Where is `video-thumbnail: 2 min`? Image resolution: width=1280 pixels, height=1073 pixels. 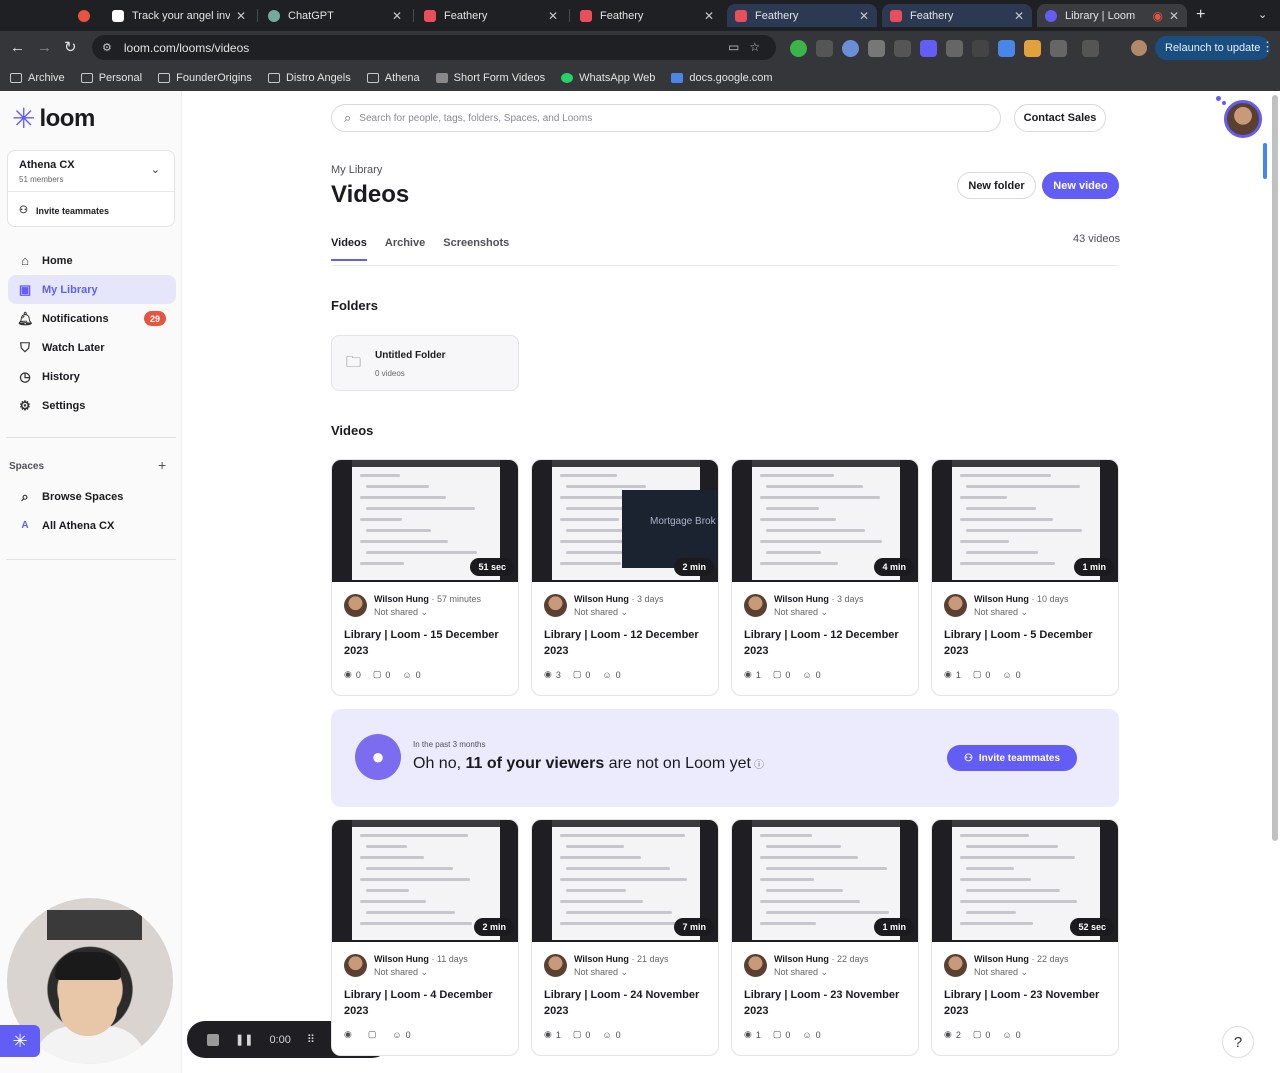 video-thumbnail: 2 min is located at coordinates (425, 881).